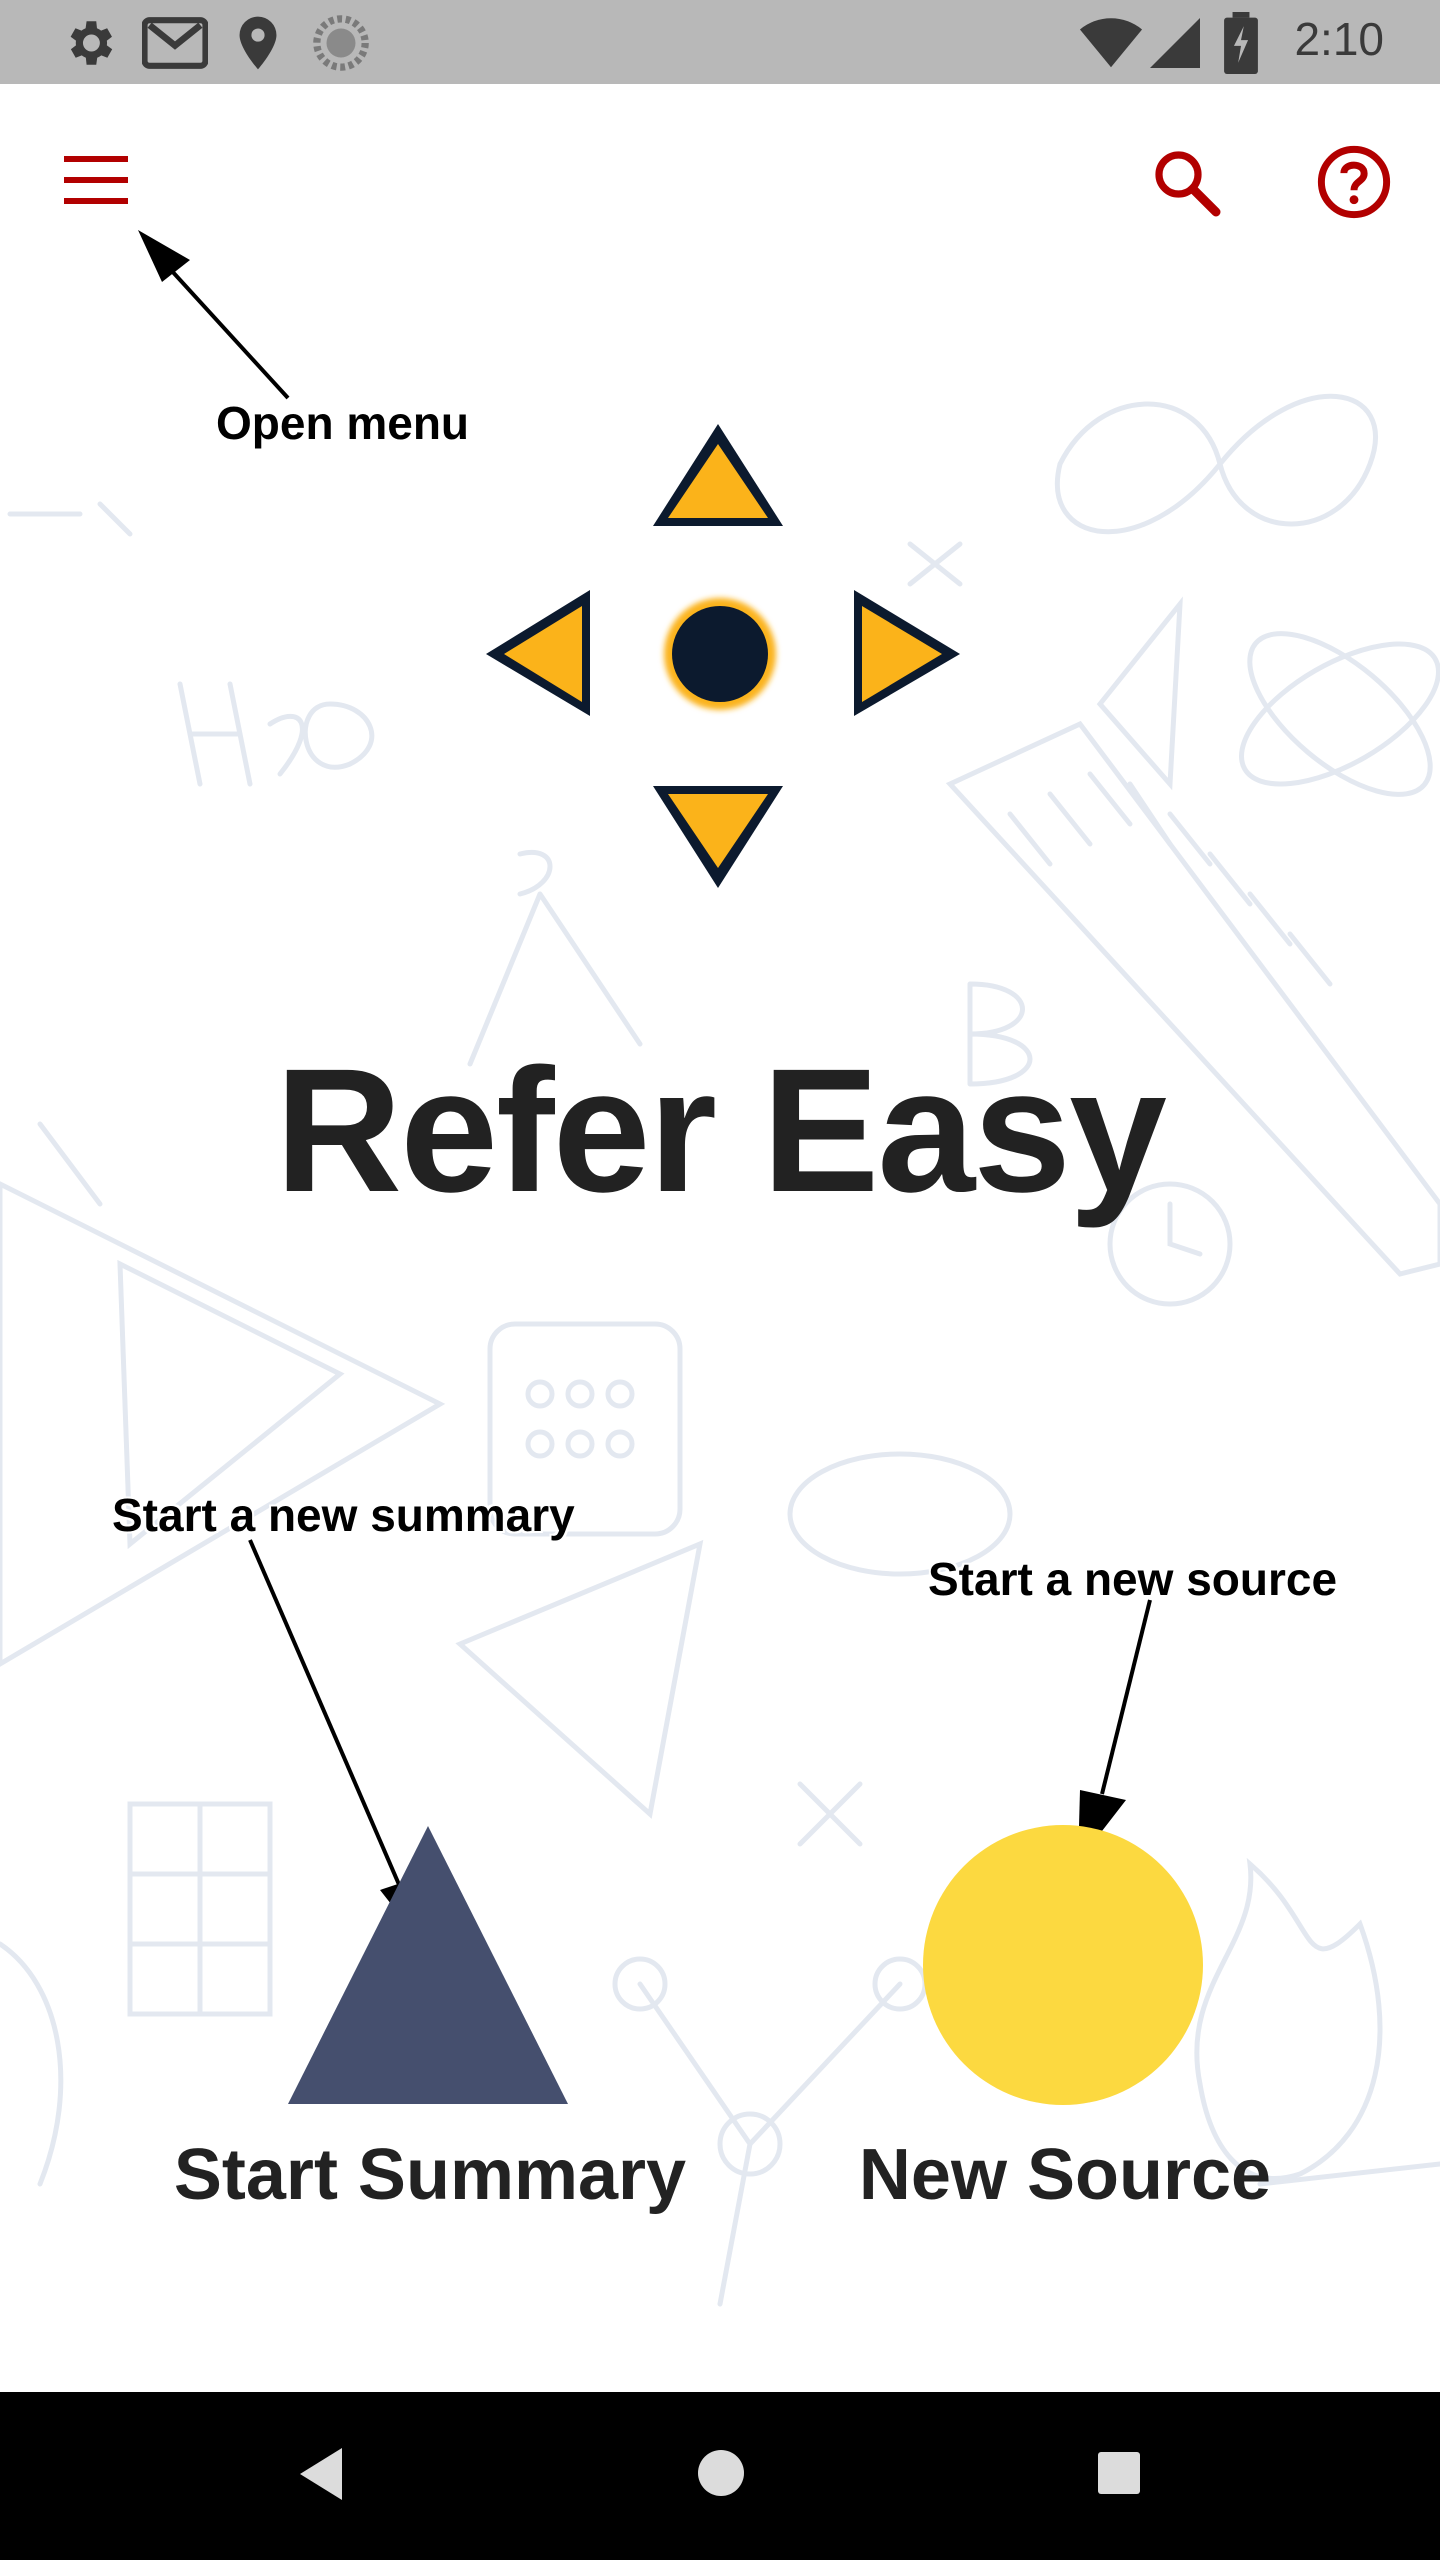 The image size is (1440, 2560). What do you see at coordinates (1175, 43) in the screenshot?
I see `signal-icon` at bounding box center [1175, 43].